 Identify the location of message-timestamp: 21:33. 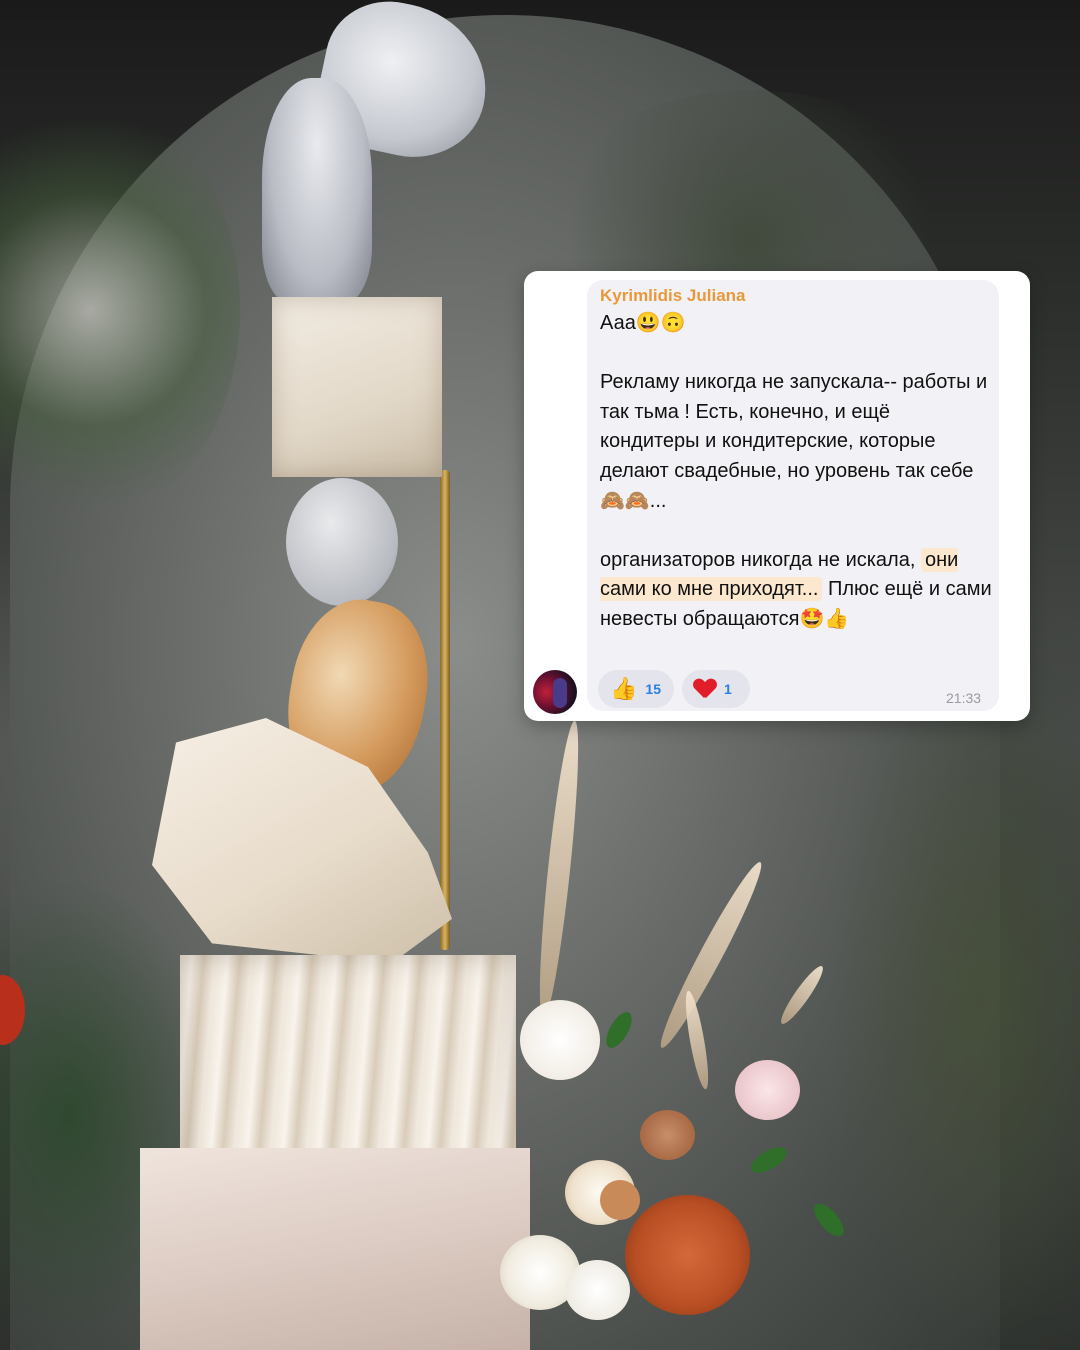
(964, 698).